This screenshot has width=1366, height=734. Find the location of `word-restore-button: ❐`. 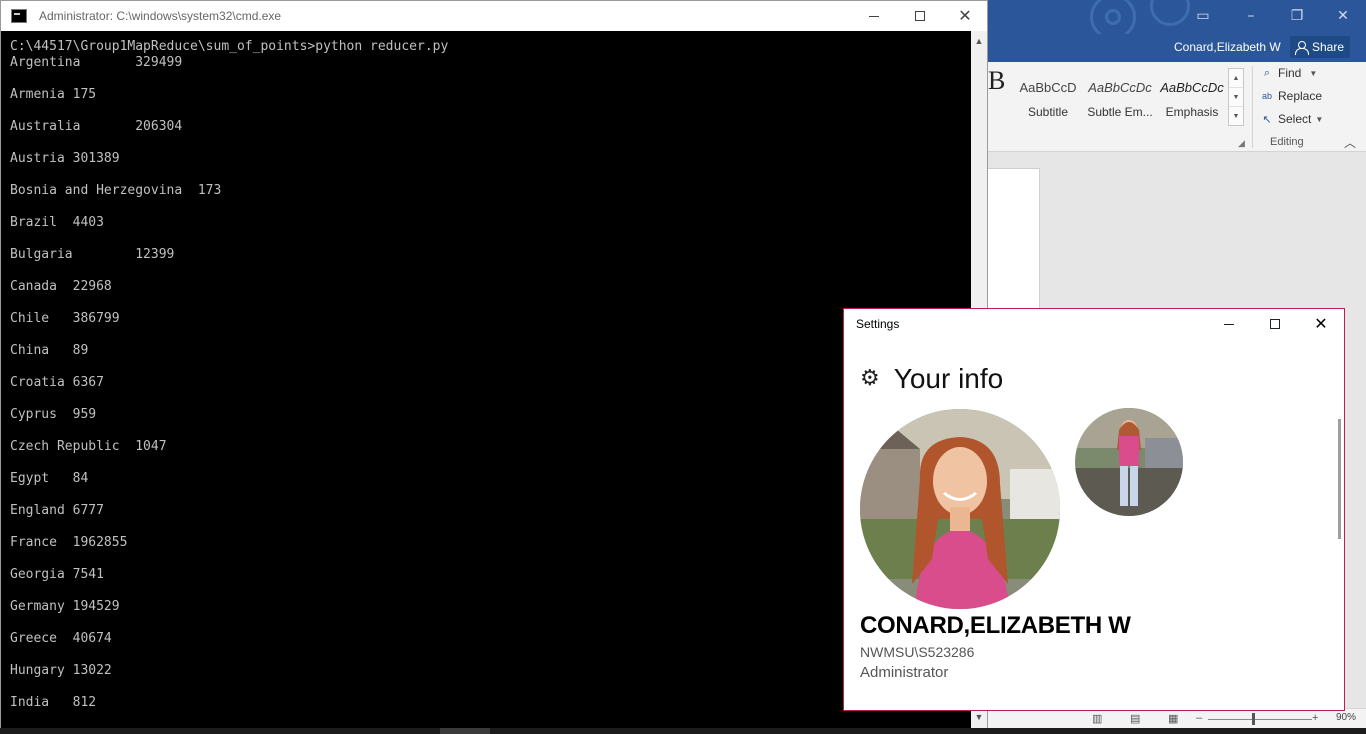

word-restore-button: ❐ is located at coordinates (1297, 16).